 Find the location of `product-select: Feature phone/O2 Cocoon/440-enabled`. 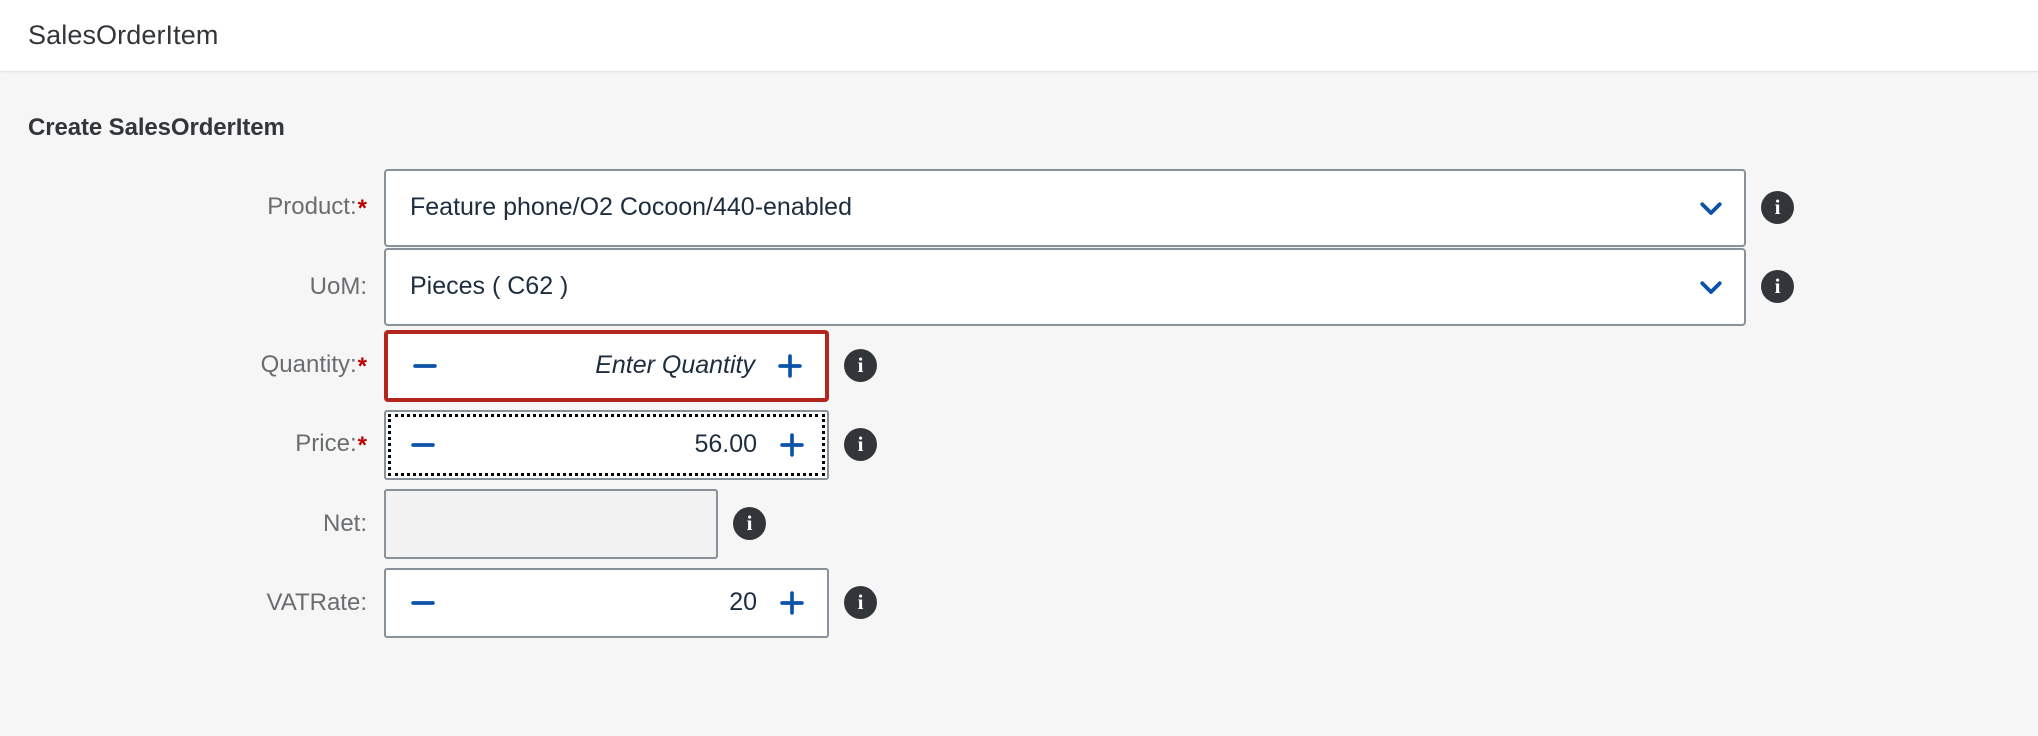

product-select: Feature phone/O2 Cocoon/440-enabled is located at coordinates (1065, 207).